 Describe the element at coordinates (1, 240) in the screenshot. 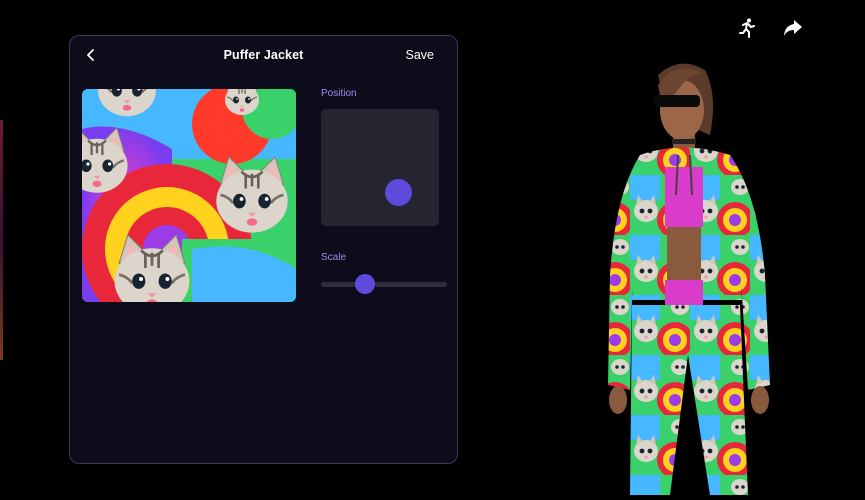

I see `left-edge-strip` at that location.